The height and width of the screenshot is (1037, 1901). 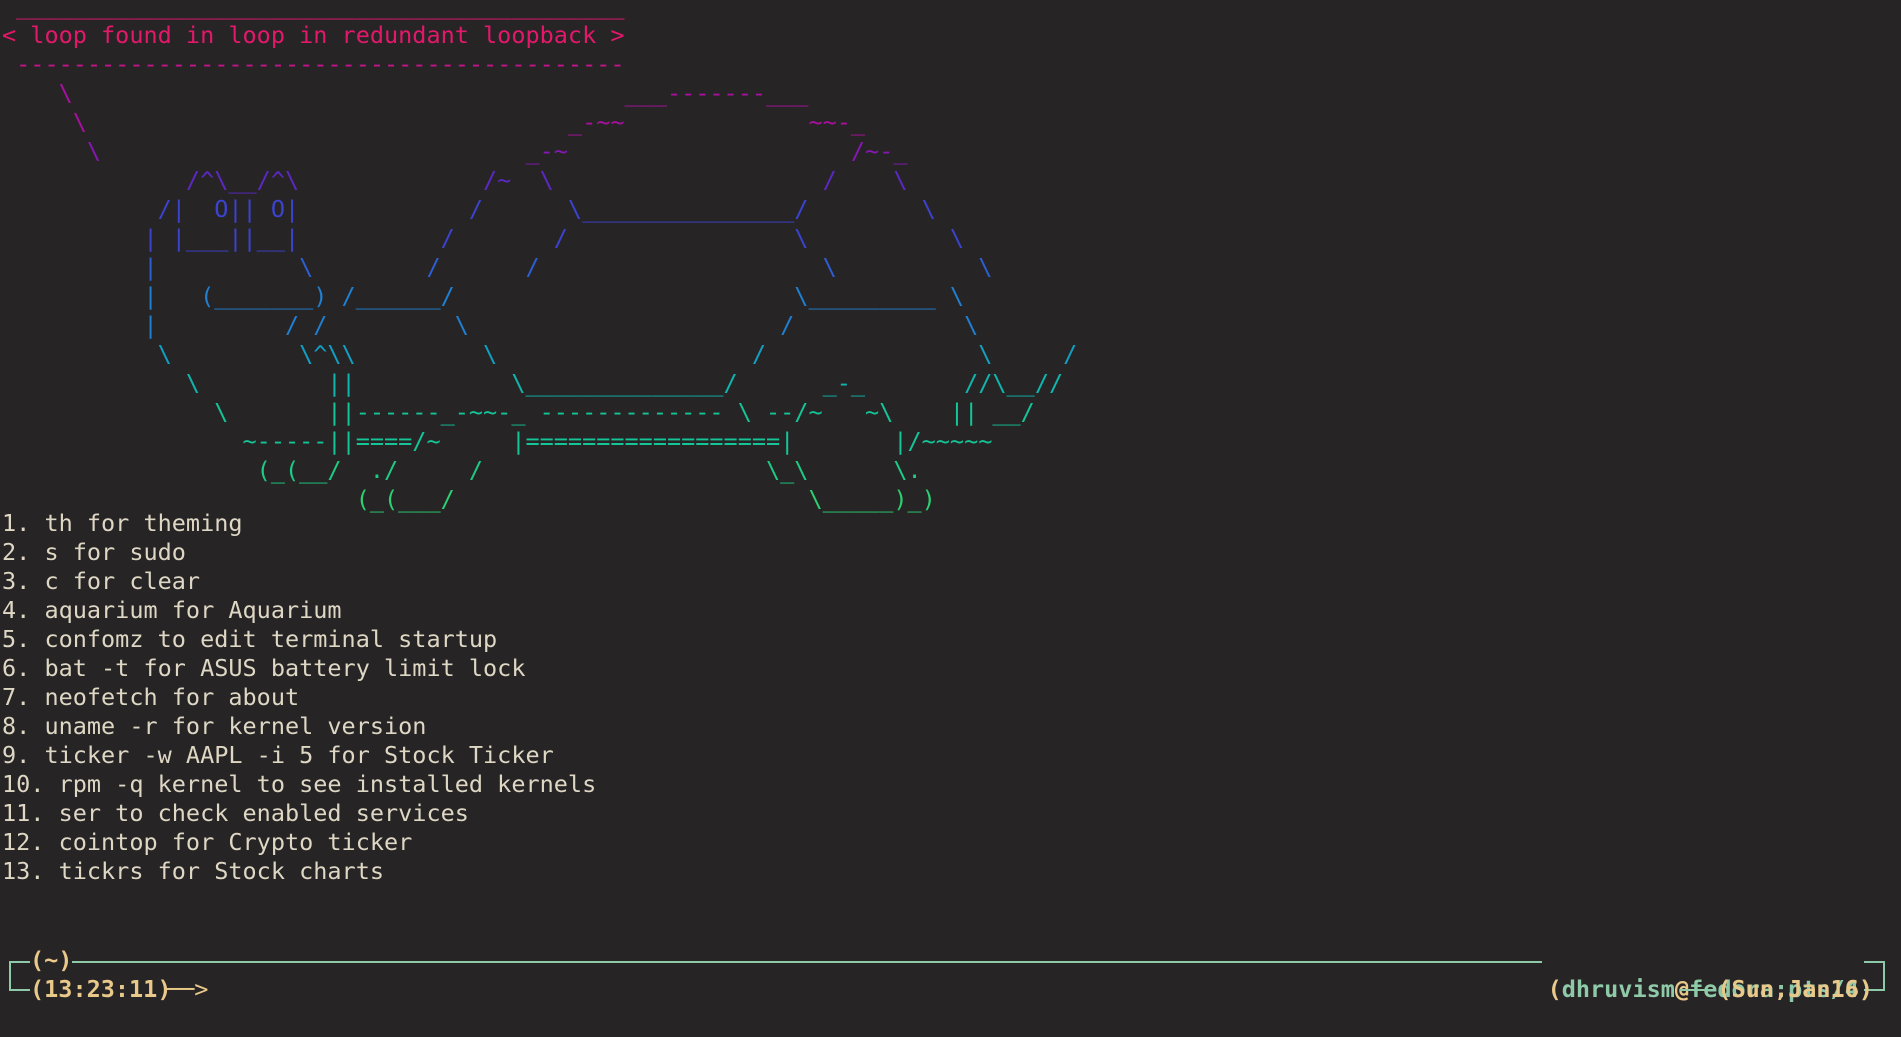 What do you see at coordinates (455, 180) in the screenshot?
I see `ascii-line: /^\__/^\ /~ \ / \` at bounding box center [455, 180].